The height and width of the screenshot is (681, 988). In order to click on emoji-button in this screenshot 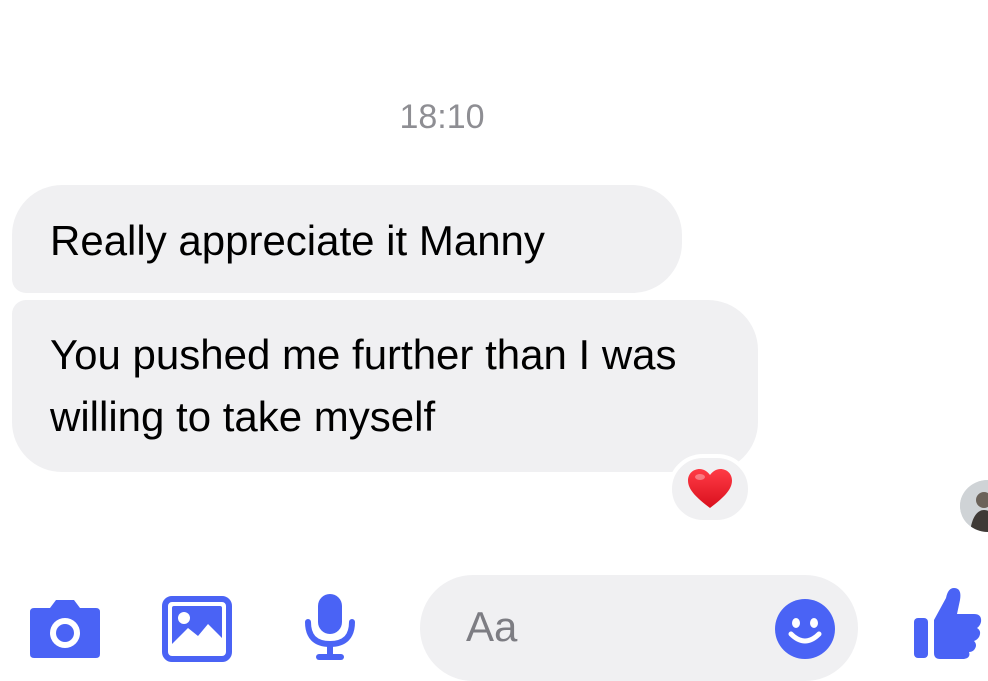, I will do `click(805, 631)`.